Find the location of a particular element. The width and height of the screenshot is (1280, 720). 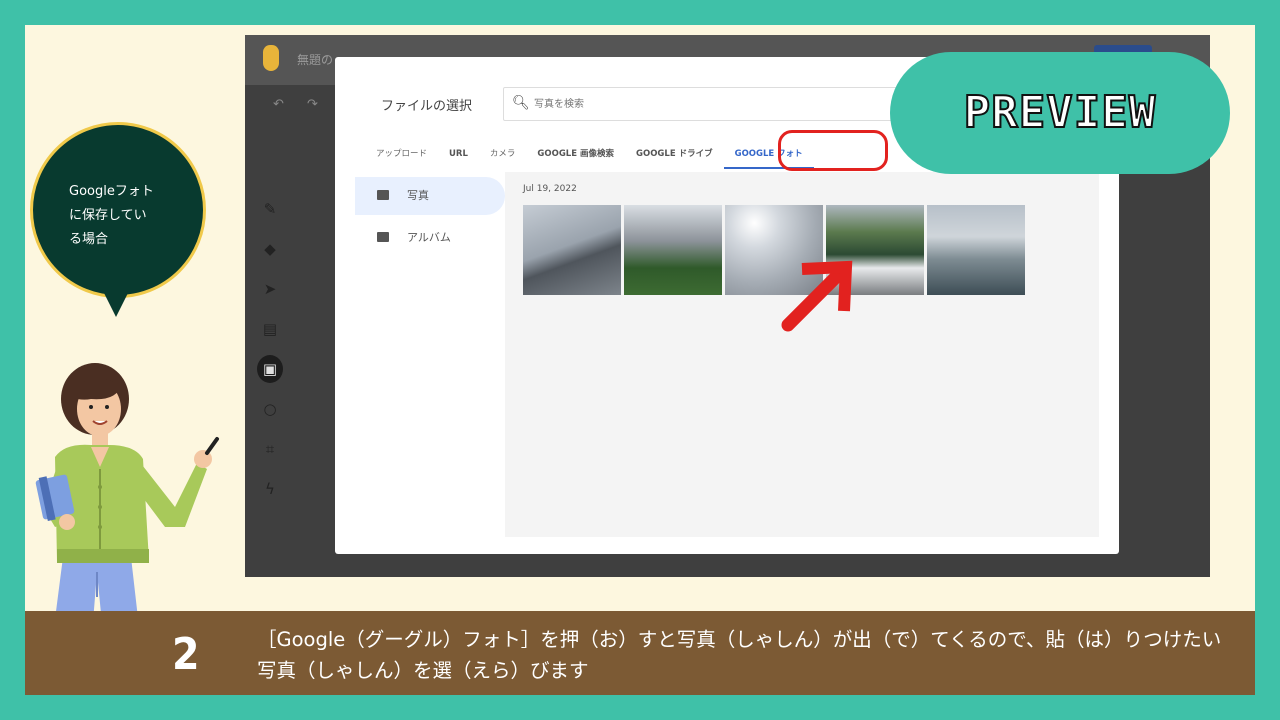

dialog-title: ファイルの選択 is located at coordinates (427, 106).